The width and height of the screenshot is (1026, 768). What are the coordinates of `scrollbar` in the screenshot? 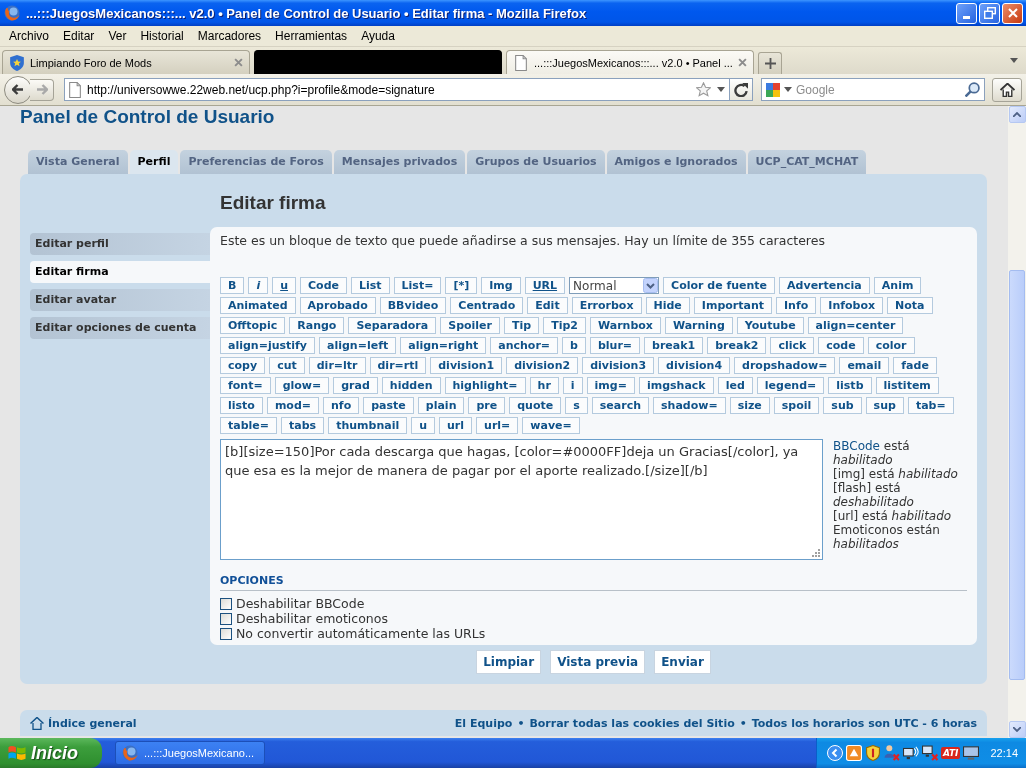 It's located at (1017, 422).